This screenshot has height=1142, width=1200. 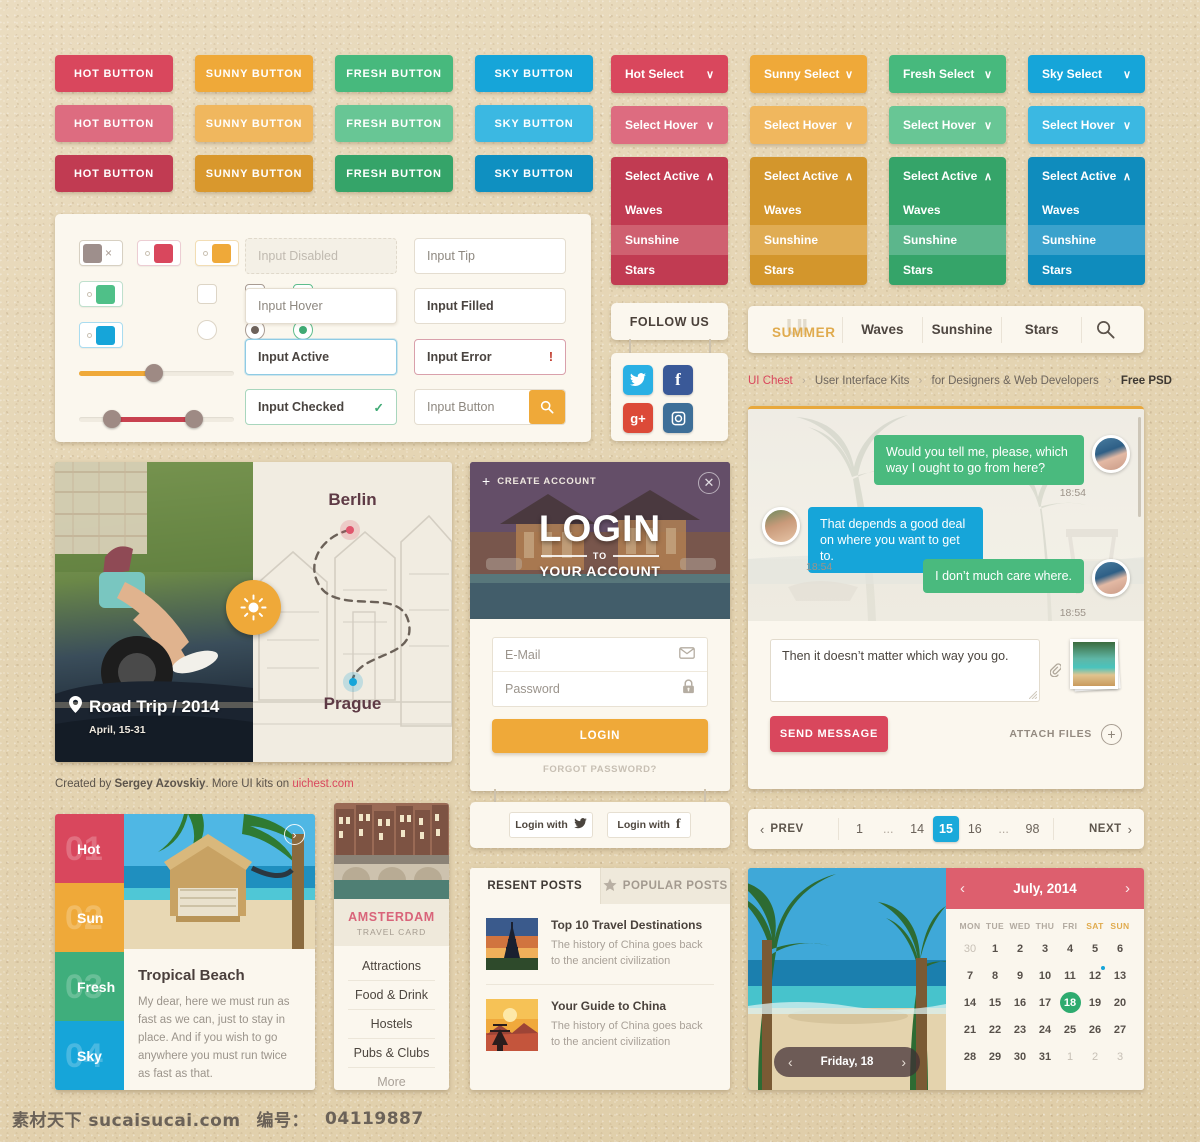 What do you see at coordinates (321, 306) in the screenshot?
I see `input-hover: Input Hover` at bounding box center [321, 306].